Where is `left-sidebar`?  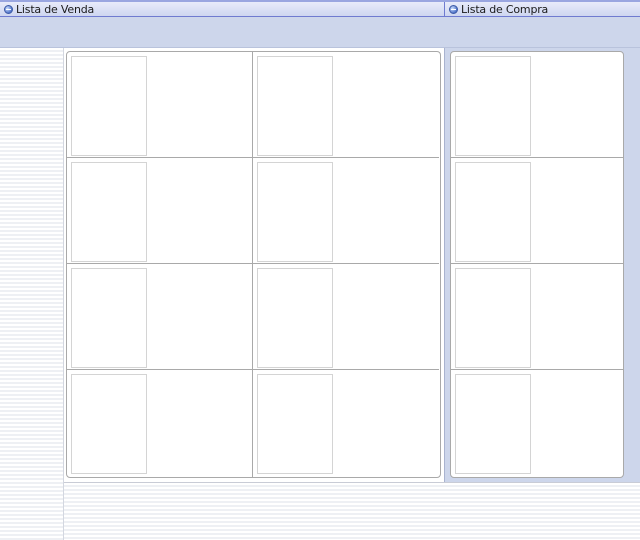 left-sidebar is located at coordinates (32, 294).